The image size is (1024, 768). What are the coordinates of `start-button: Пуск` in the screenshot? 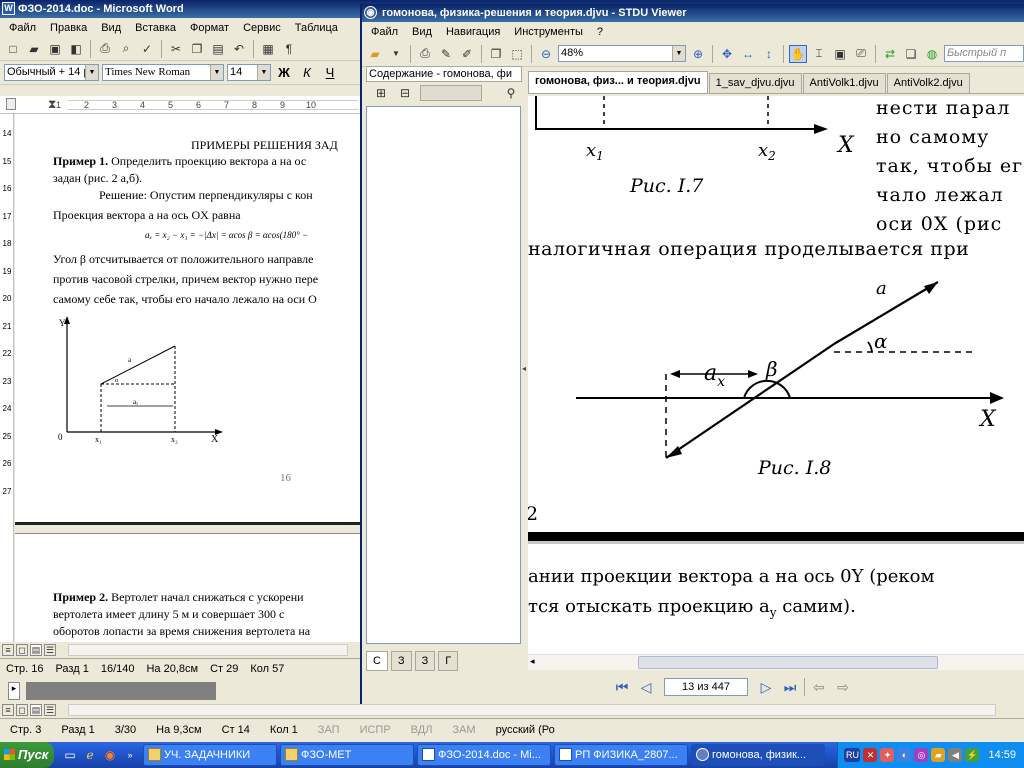 It's located at (27, 755).